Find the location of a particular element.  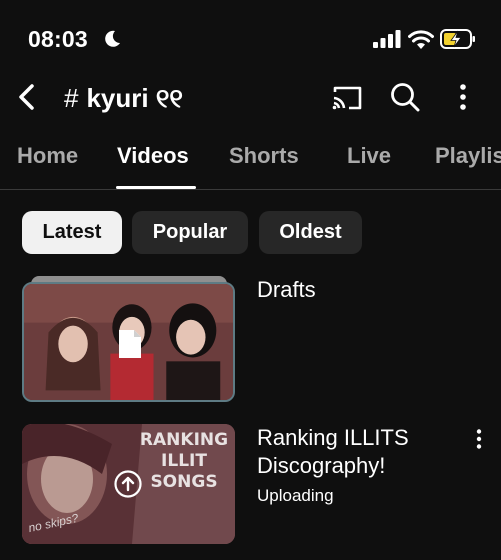

thumbnail-text-line: RANKING is located at coordinates (184, 440).